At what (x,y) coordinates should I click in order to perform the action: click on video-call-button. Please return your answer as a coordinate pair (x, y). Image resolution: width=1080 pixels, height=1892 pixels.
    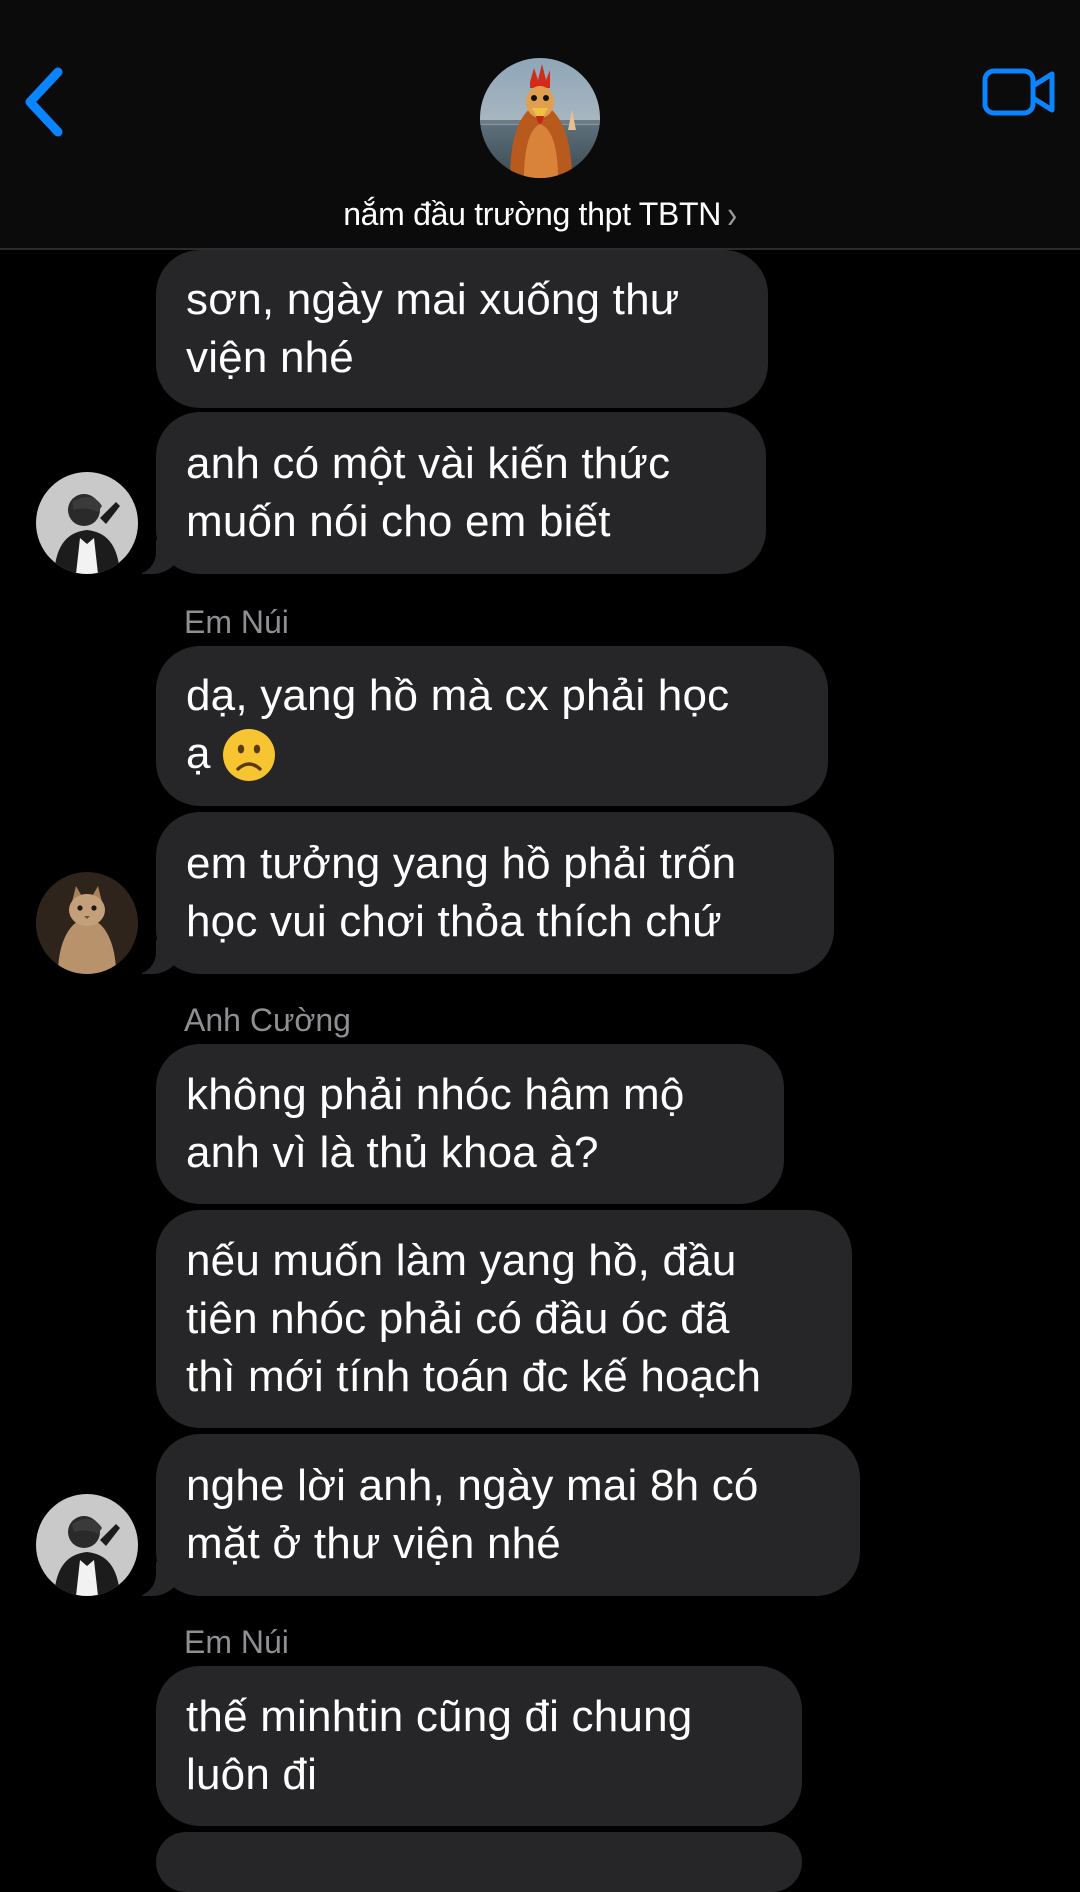
    Looking at the image, I should click on (1019, 92).